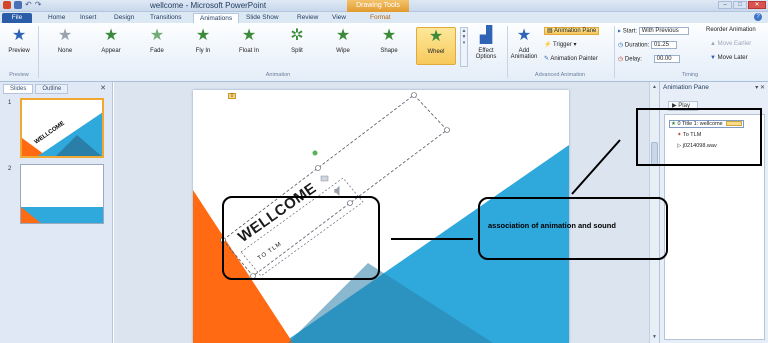 Image resolution: width=768 pixels, height=343 pixels. I want to click on slide-thumbnail-1: WELLCOME, so click(62, 128).